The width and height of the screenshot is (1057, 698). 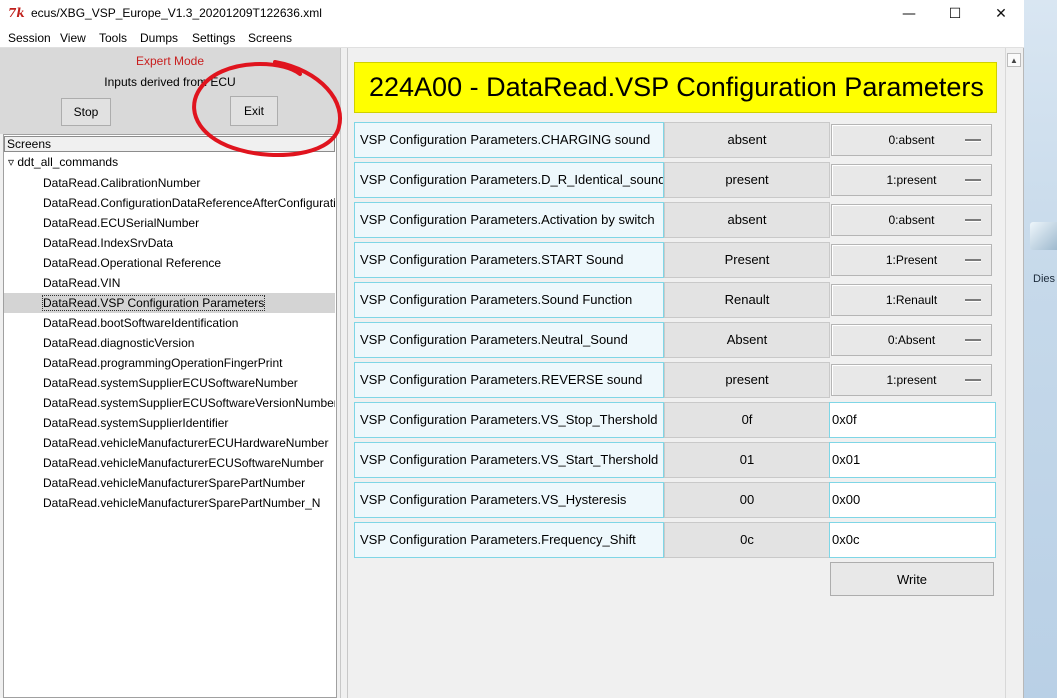 I want to click on tree-item-label: DataRead.programmingOperationFingerPrint, so click(x=163, y=363).